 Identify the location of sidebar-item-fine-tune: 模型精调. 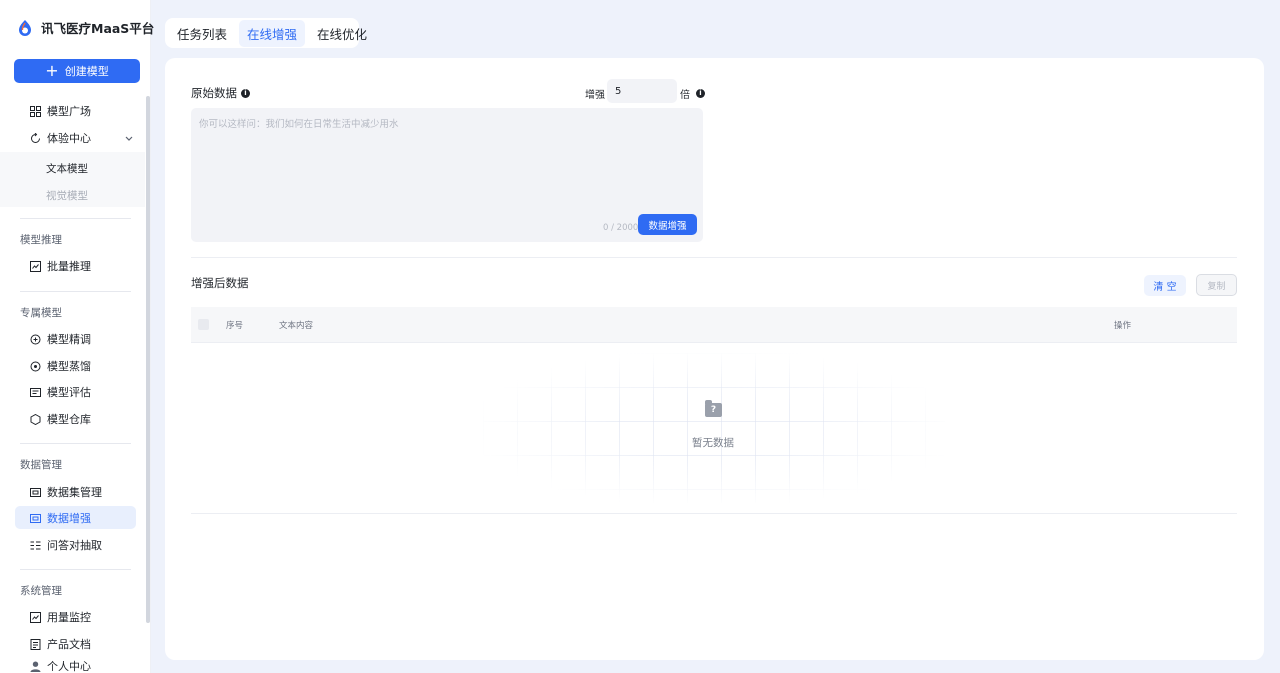
(60, 339).